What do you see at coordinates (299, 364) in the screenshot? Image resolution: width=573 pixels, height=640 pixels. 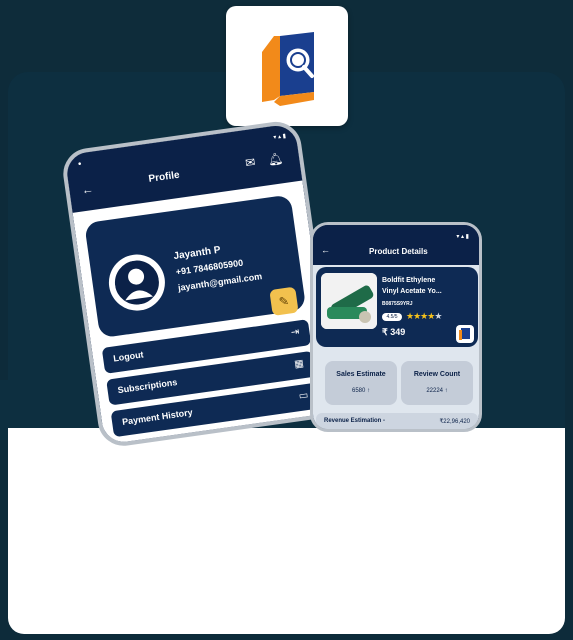 I see `grid-icon: ▦` at bounding box center [299, 364].